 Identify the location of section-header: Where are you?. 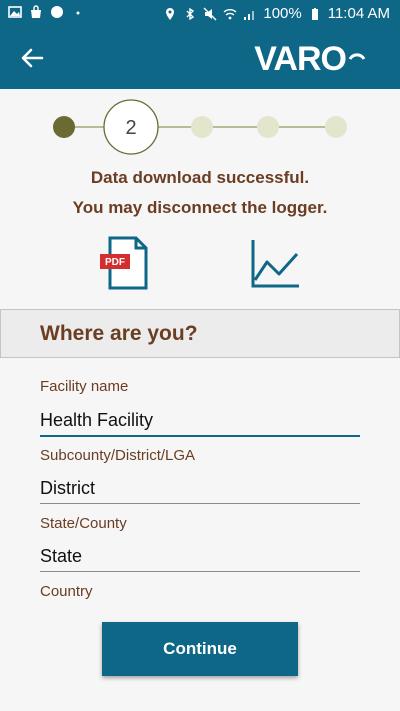
(200, 333).